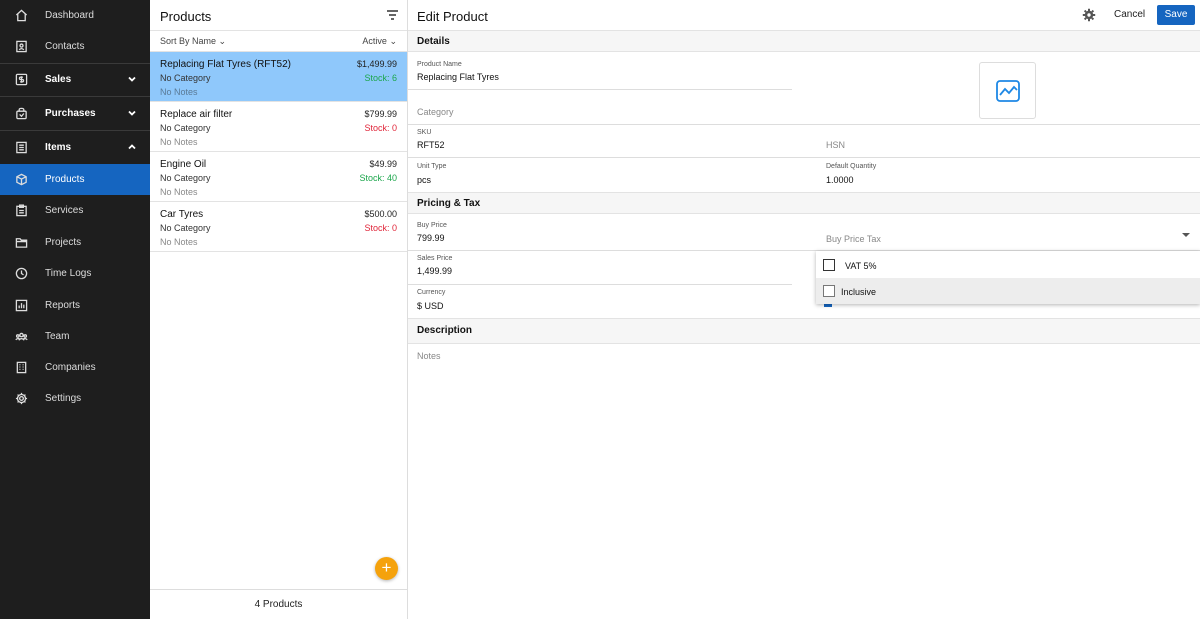 This screenshot has width=1200, height=619. What do you see at coordinates (435, 112) in the screenshot?
I see `category-field: Category` at bounding box center [435, 112].